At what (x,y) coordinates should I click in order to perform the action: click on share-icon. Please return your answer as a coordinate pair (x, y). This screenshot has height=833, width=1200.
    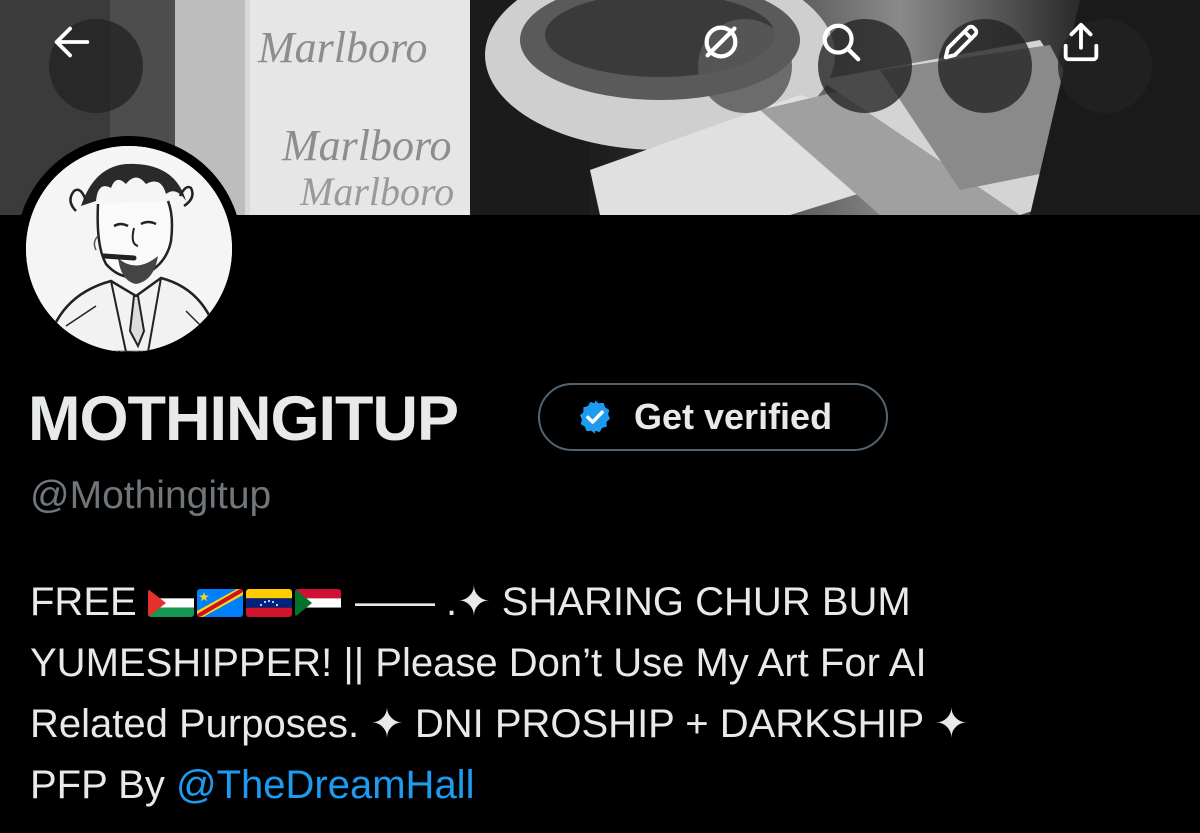
    Looking at the image, I should click on (1081, 42).